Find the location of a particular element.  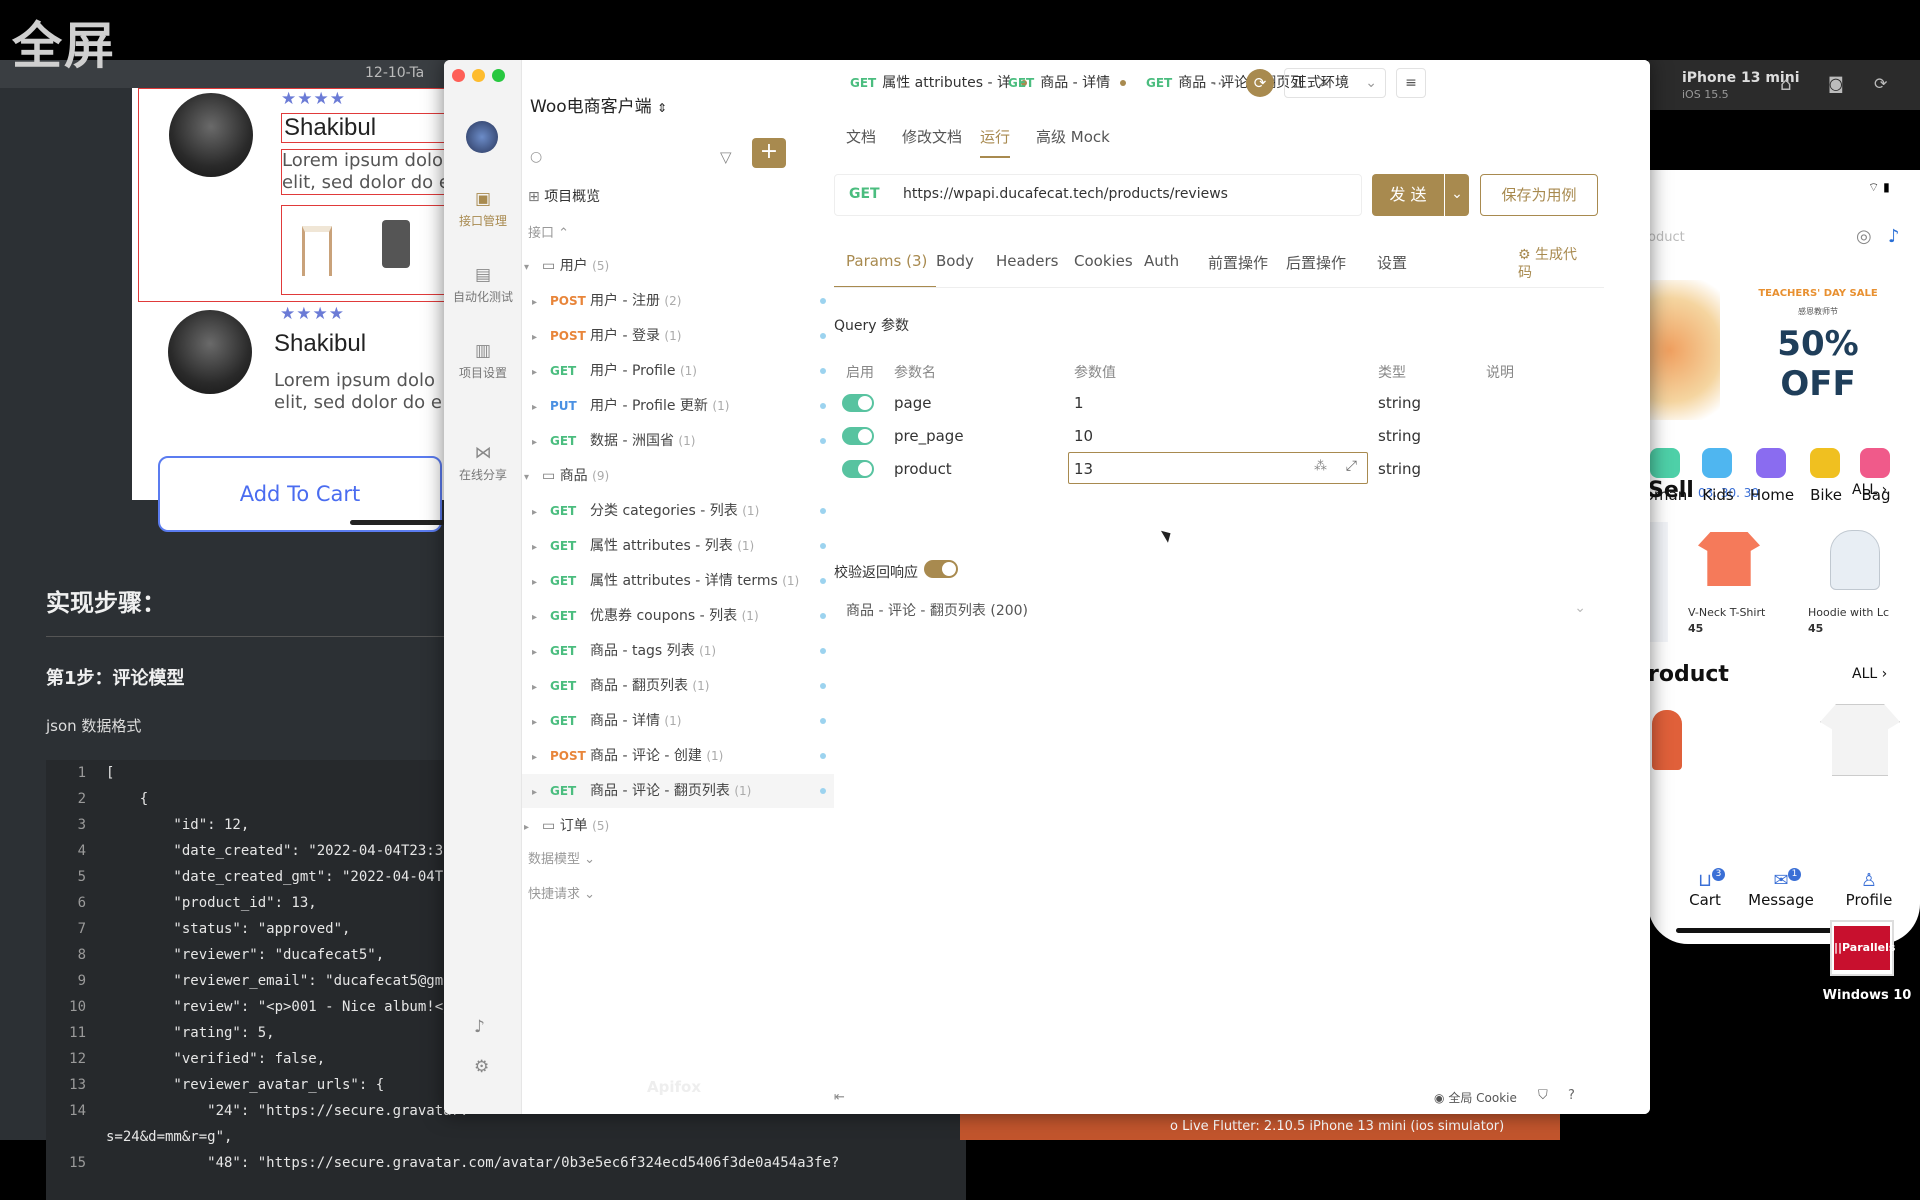

param-value-input: ⁂ ⤢ is located at coordinates (1218, 468).